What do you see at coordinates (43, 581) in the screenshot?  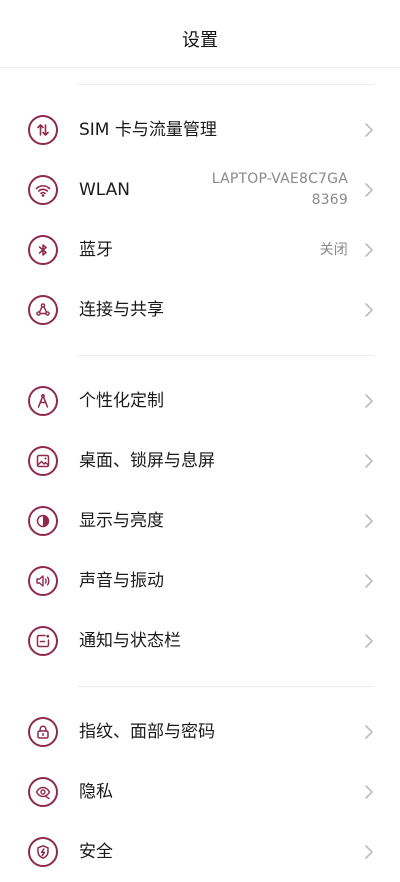 I see `speaker-icon` at bounding box center [43, 581].